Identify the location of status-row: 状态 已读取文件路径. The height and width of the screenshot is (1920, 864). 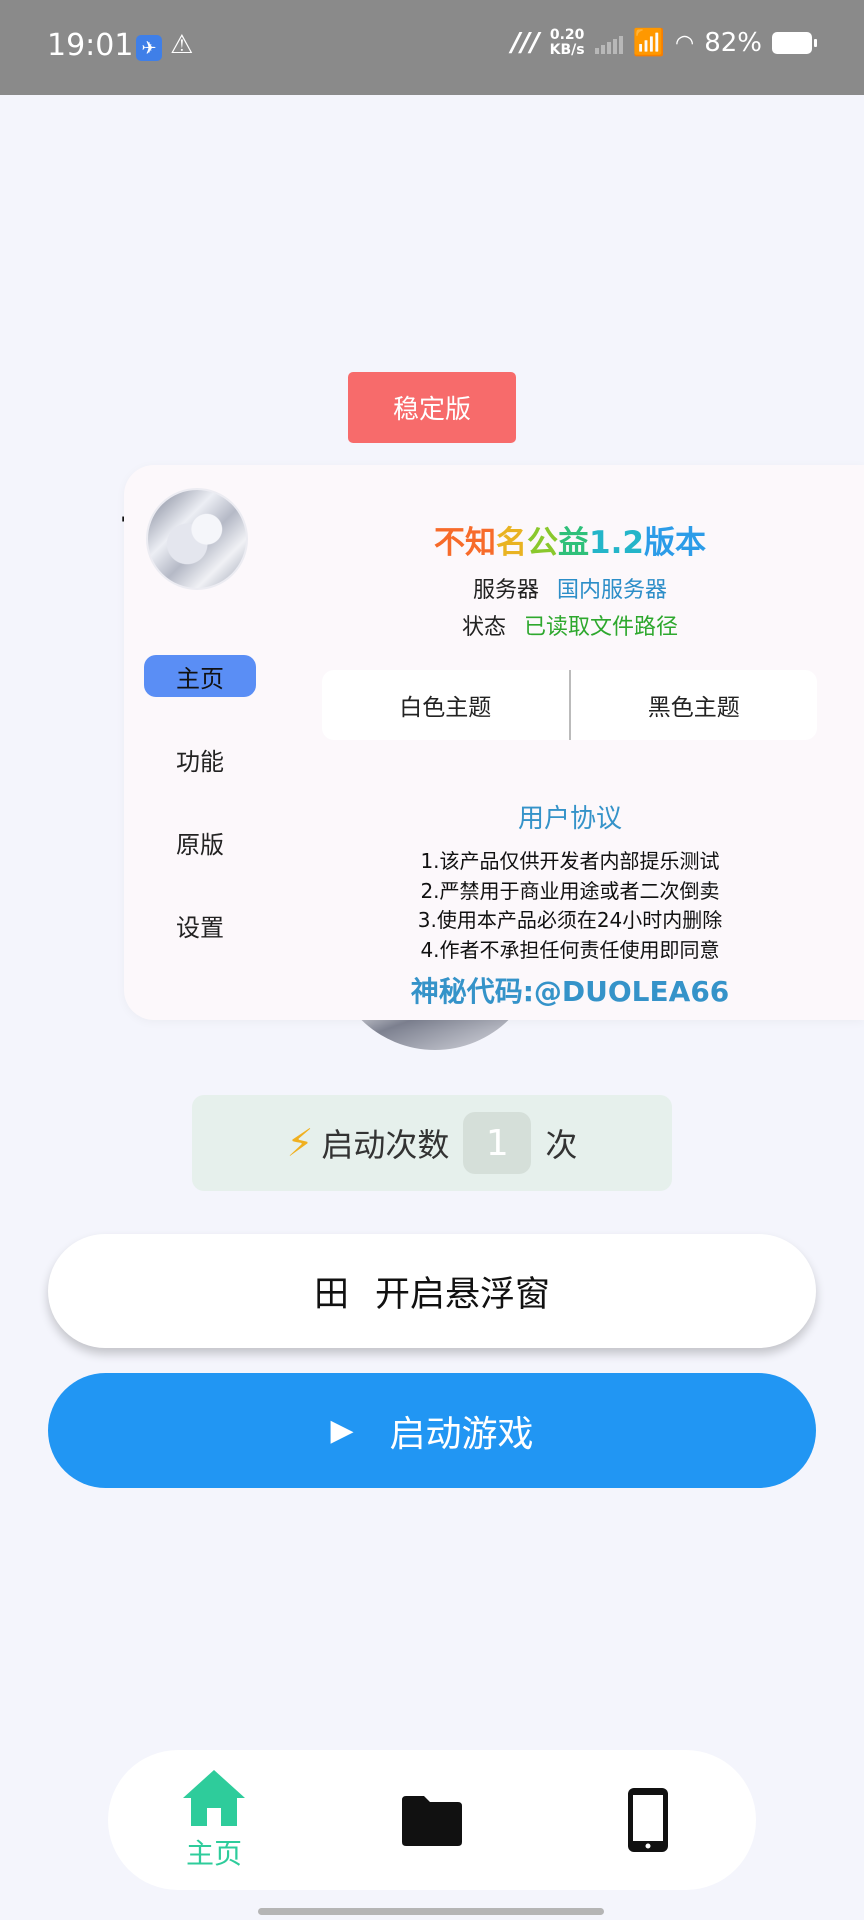
(570, 625).